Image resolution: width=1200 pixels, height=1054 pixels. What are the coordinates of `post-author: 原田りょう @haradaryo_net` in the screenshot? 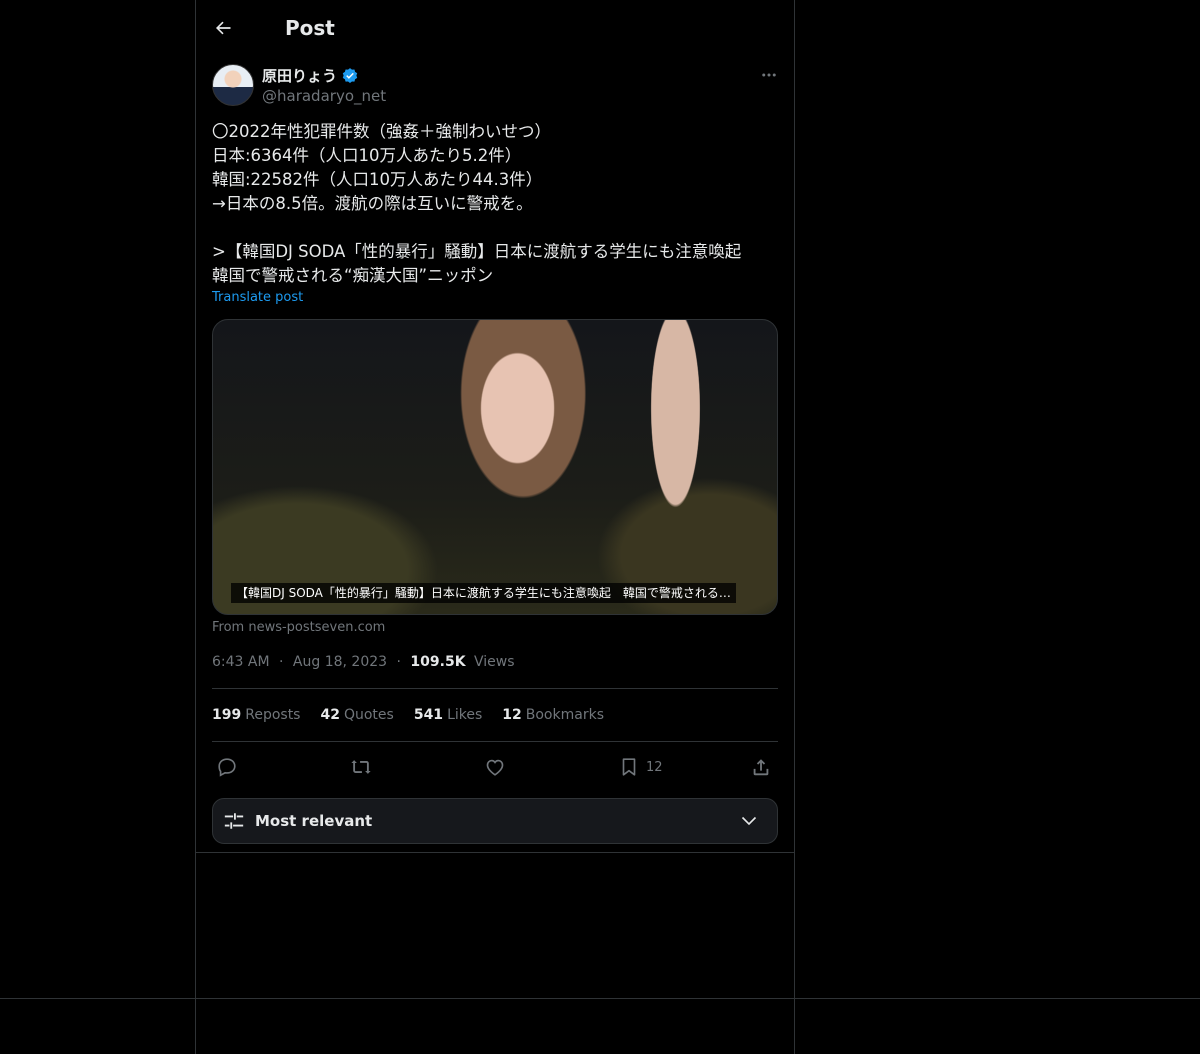 It's located at (299, 85).